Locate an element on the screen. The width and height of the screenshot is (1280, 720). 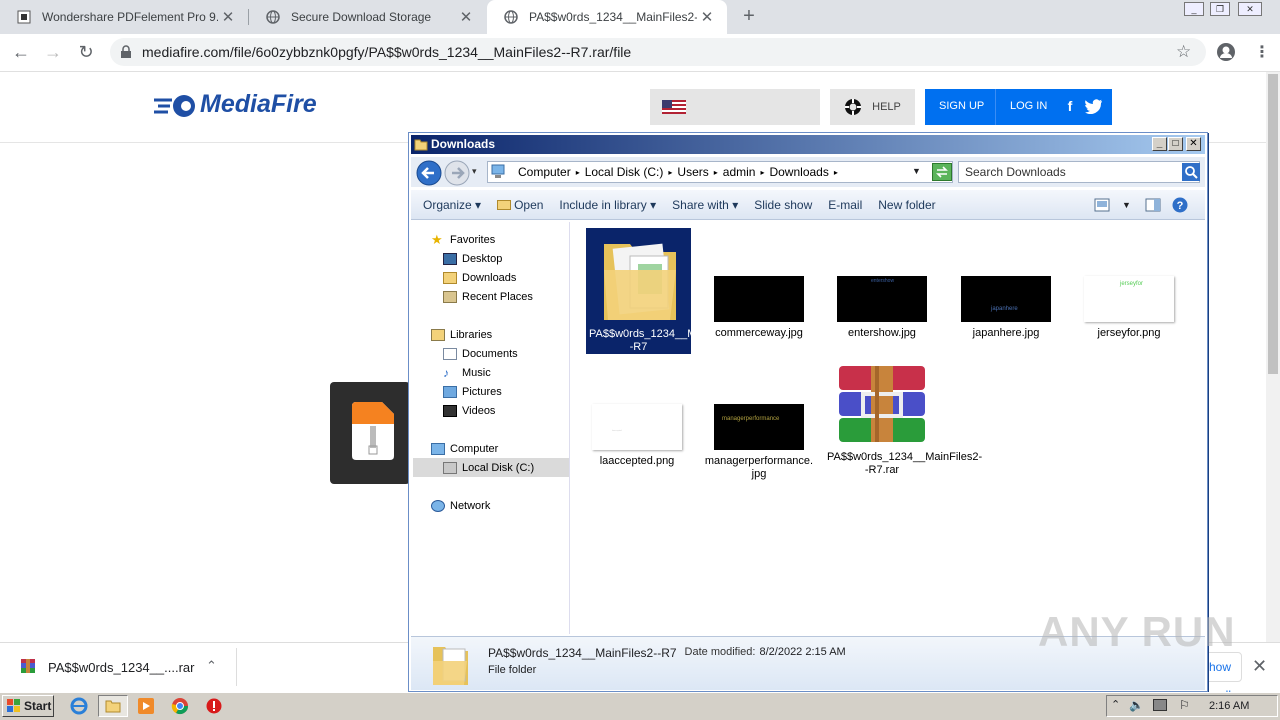
clock: 2:16 AM is located at coordinates (1229, 706).